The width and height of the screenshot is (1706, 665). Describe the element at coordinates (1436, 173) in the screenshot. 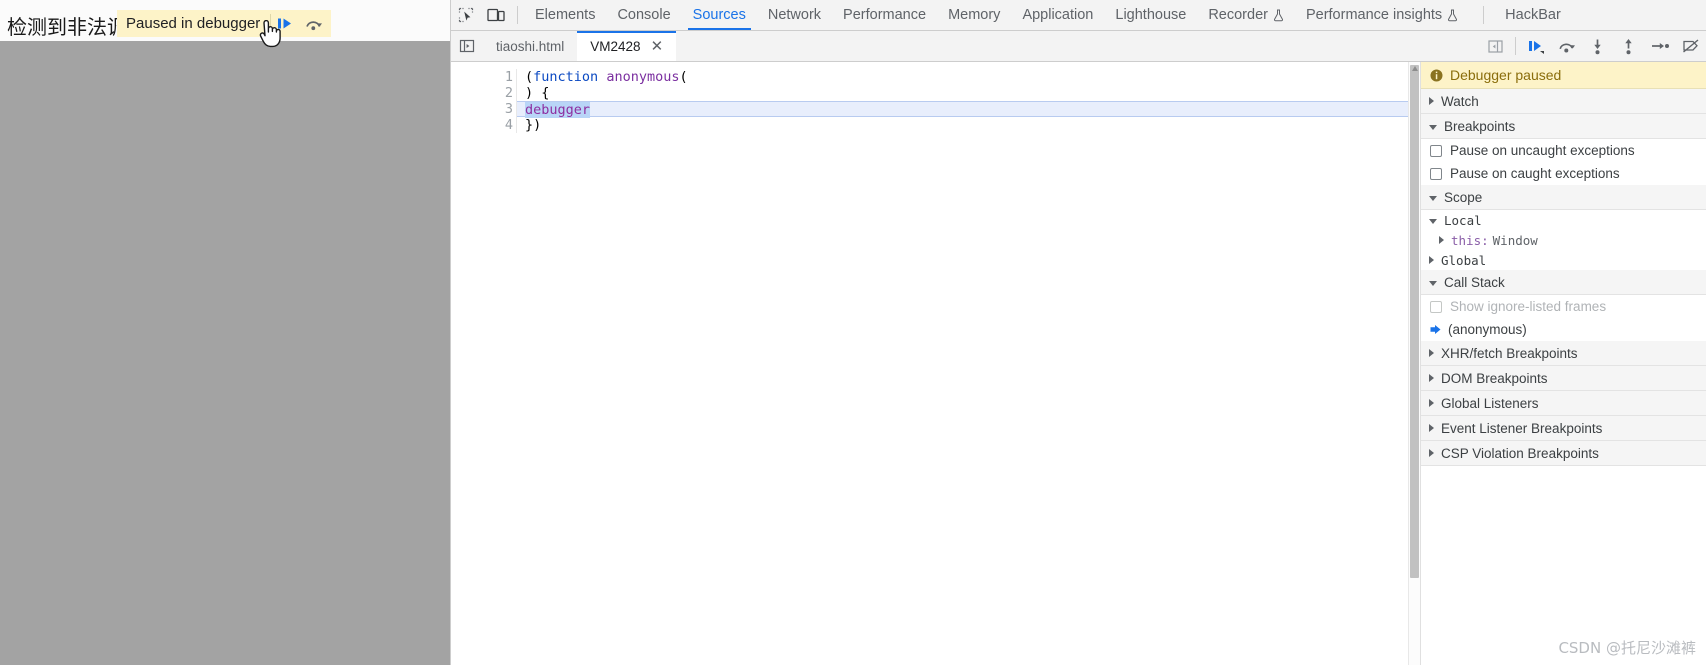

I see `pause-on-caught-exceptions-checkbox` at that location.